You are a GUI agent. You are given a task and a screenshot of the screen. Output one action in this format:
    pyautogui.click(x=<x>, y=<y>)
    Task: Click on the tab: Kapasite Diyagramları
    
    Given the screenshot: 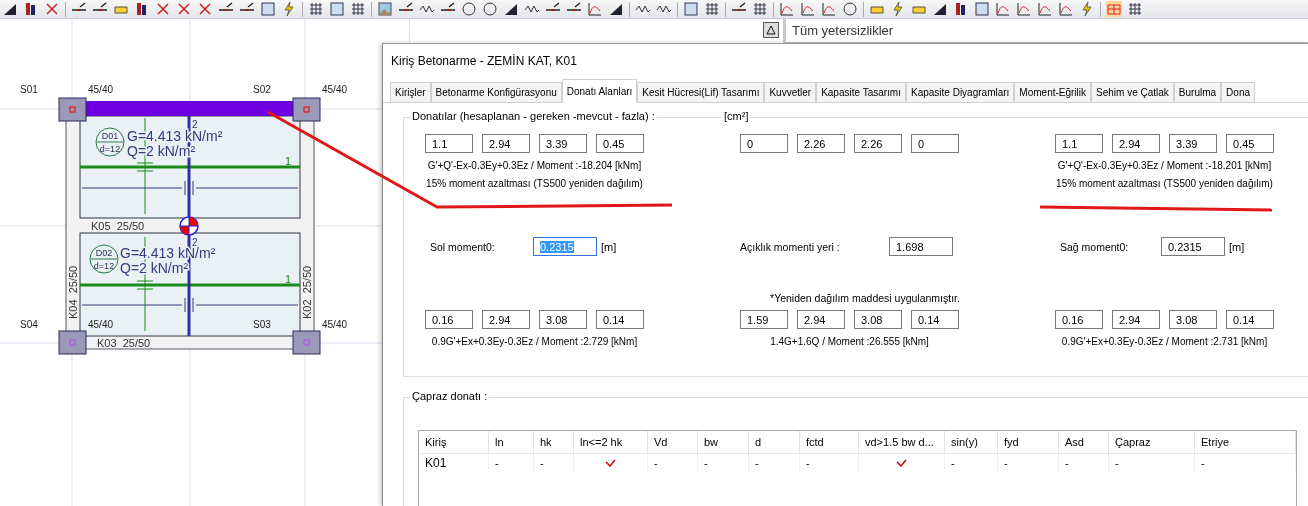 What is the action you would take?
    pyautogui.click(x=960, y=92)
    